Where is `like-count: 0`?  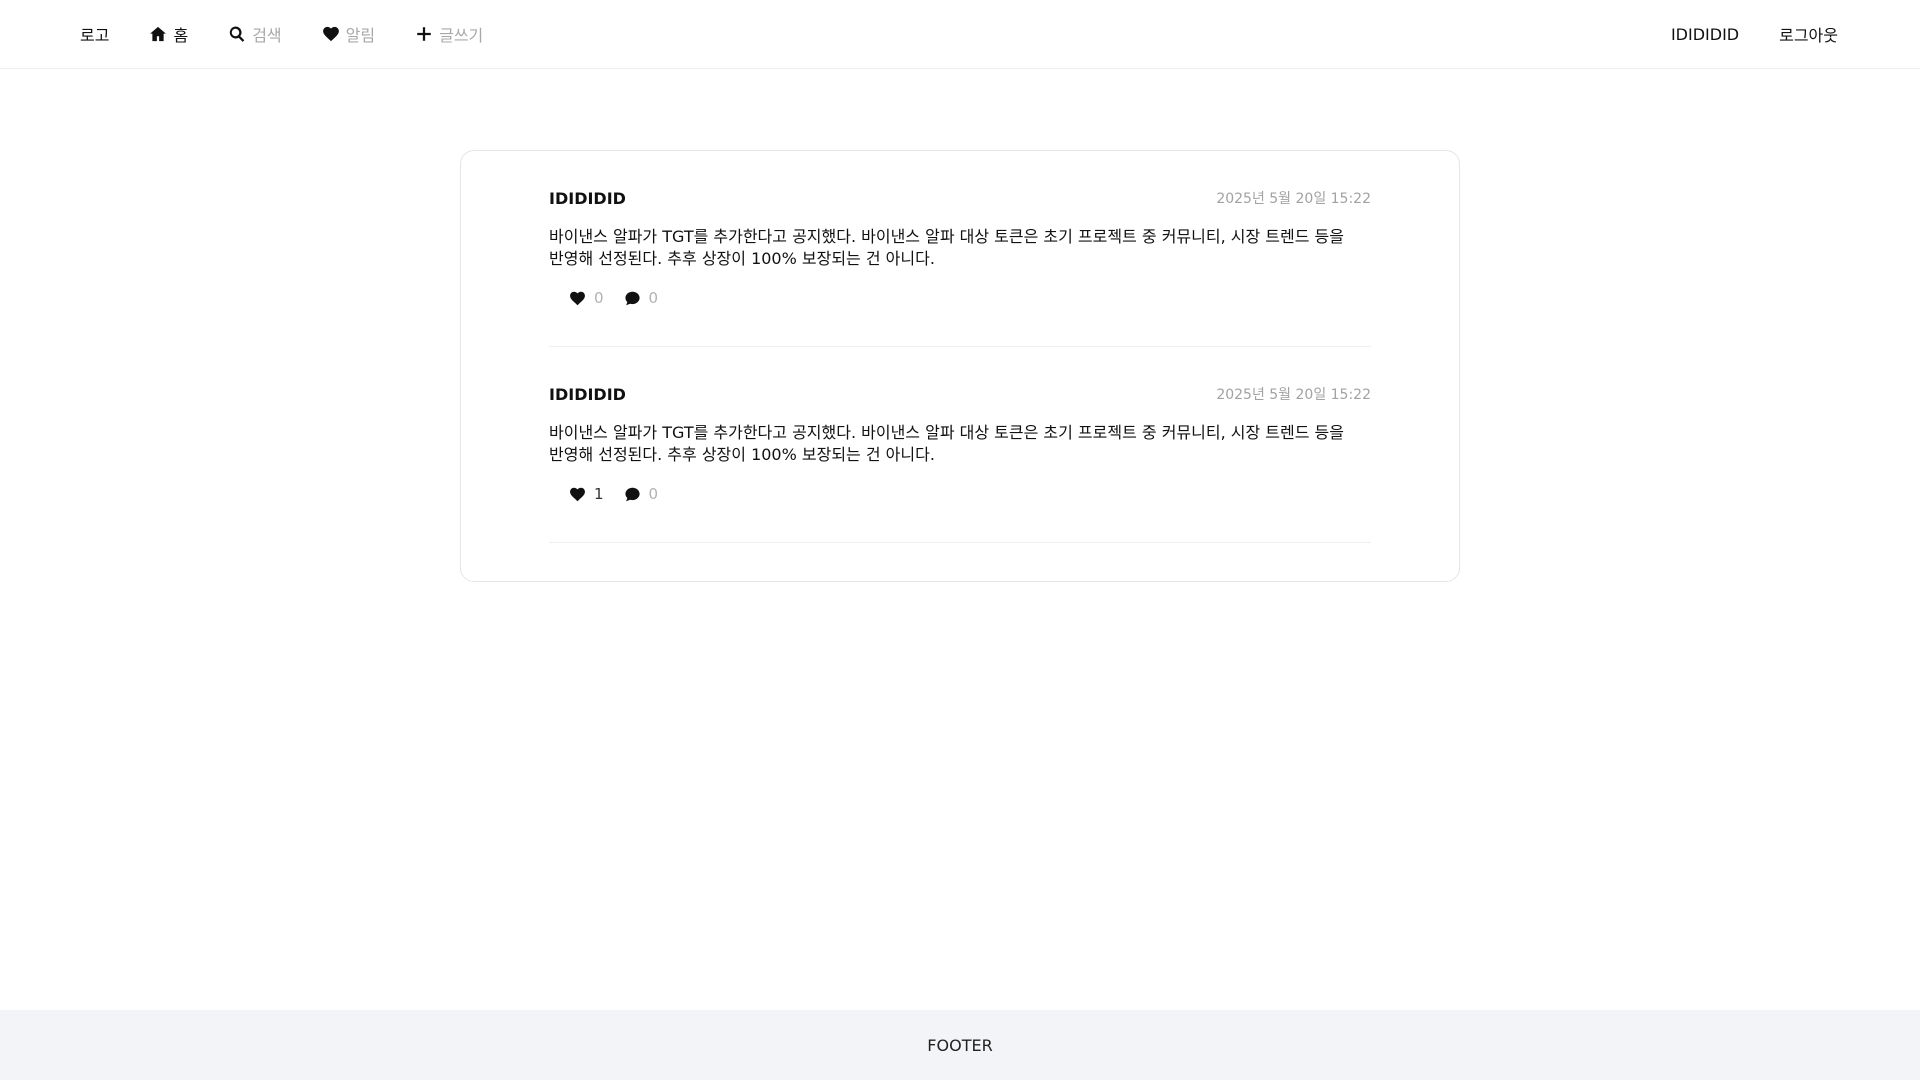 like-count: 0 is located at coordinates (599, 298).